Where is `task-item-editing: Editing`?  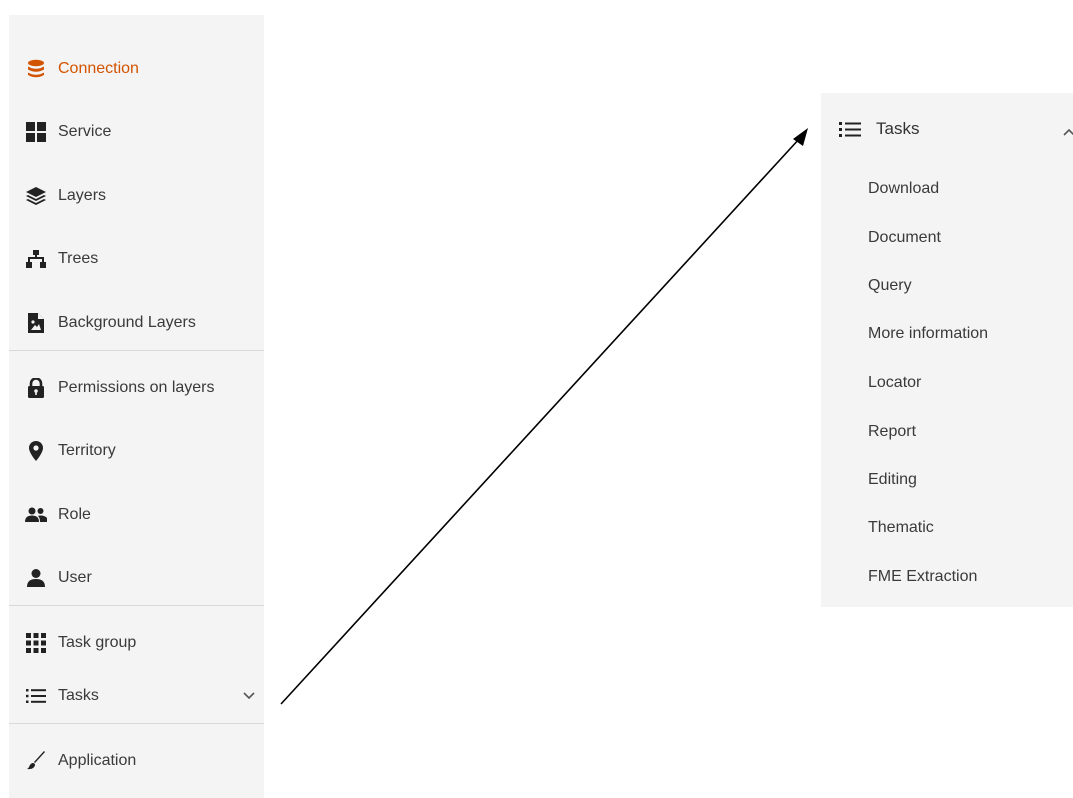 task-item-editing: Editing is located at coordinates (963, 480).